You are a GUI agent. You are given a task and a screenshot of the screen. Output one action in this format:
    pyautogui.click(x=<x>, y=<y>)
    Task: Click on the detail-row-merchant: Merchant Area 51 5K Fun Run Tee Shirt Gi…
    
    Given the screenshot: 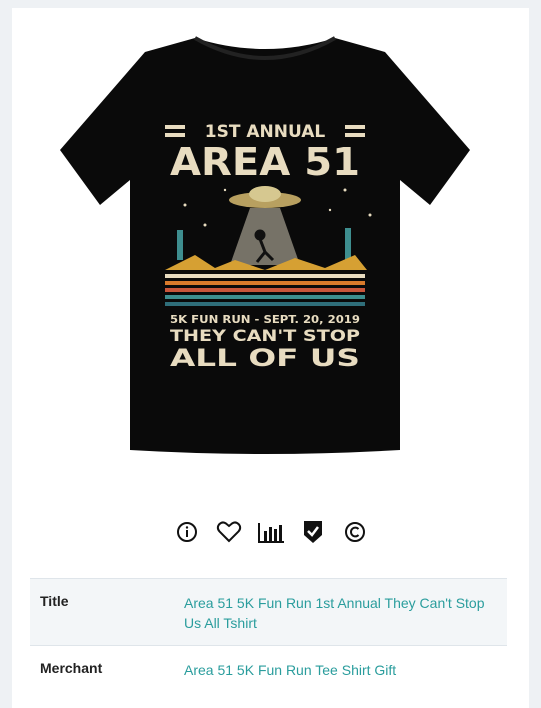 What is the action you would take?
    pyautogui.click(x=268, y=669)
    